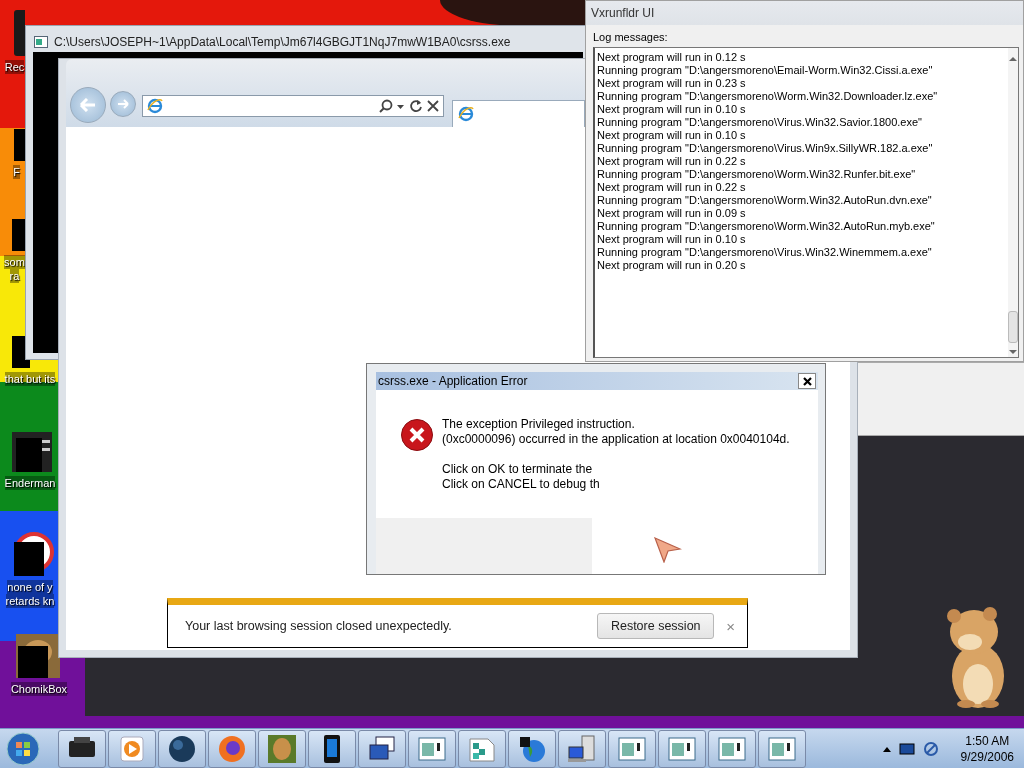  What do you see at coordinates (30, 483) in the screenshot?
I see `icon-label: Enderman` at bounding box center [30, 483].